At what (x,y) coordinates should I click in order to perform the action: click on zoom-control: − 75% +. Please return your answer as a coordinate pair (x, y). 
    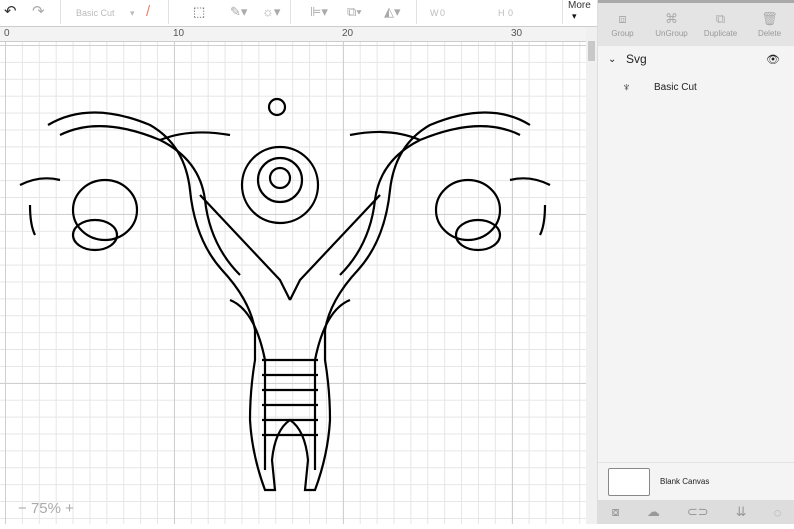
    Looking at the image, I should click on (46, 508).